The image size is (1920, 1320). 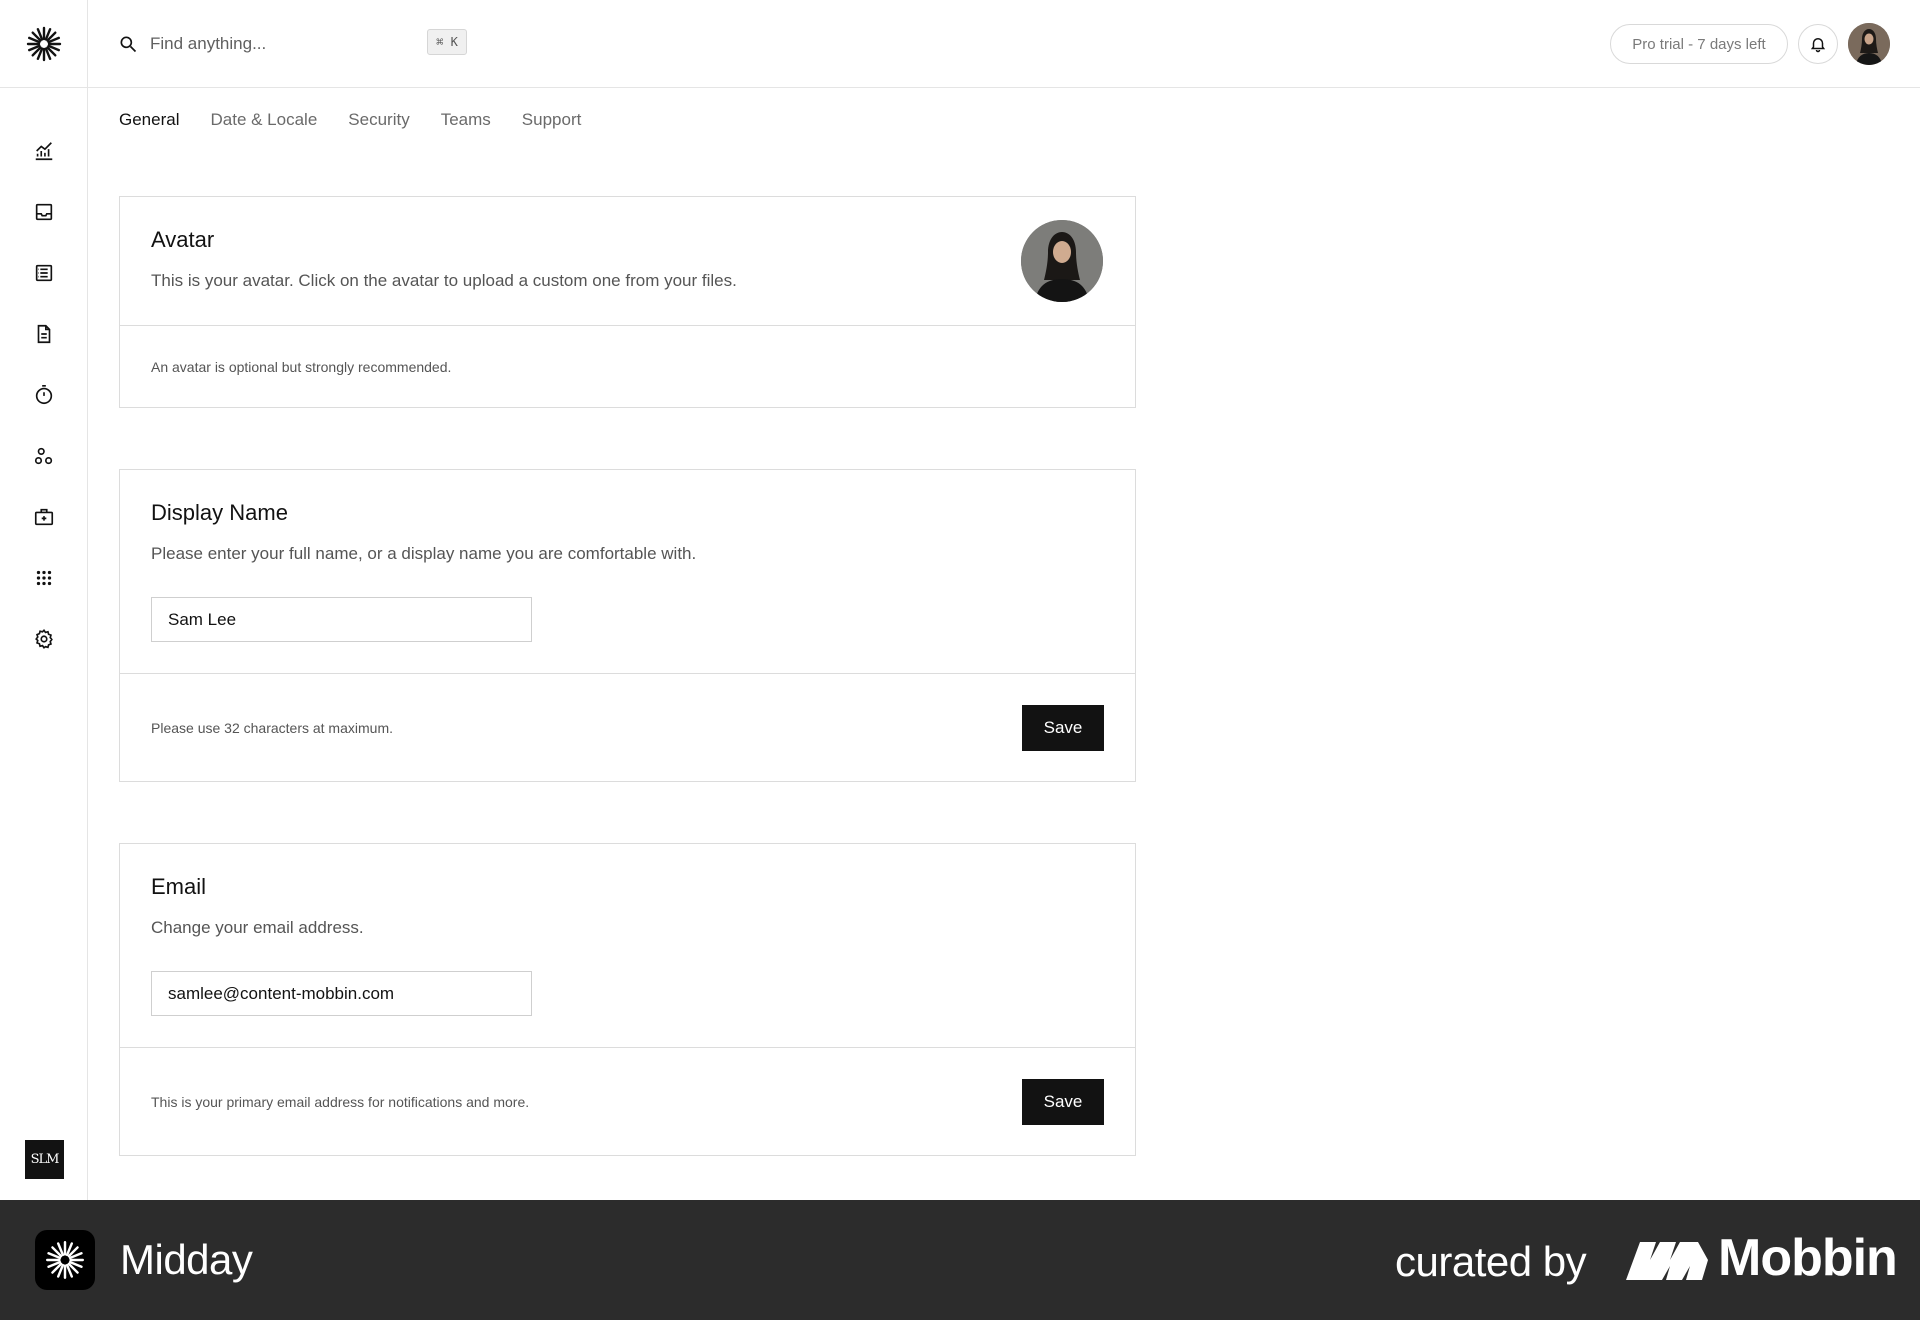 I want to click on inbox-icon, so click(x=44, y=211).